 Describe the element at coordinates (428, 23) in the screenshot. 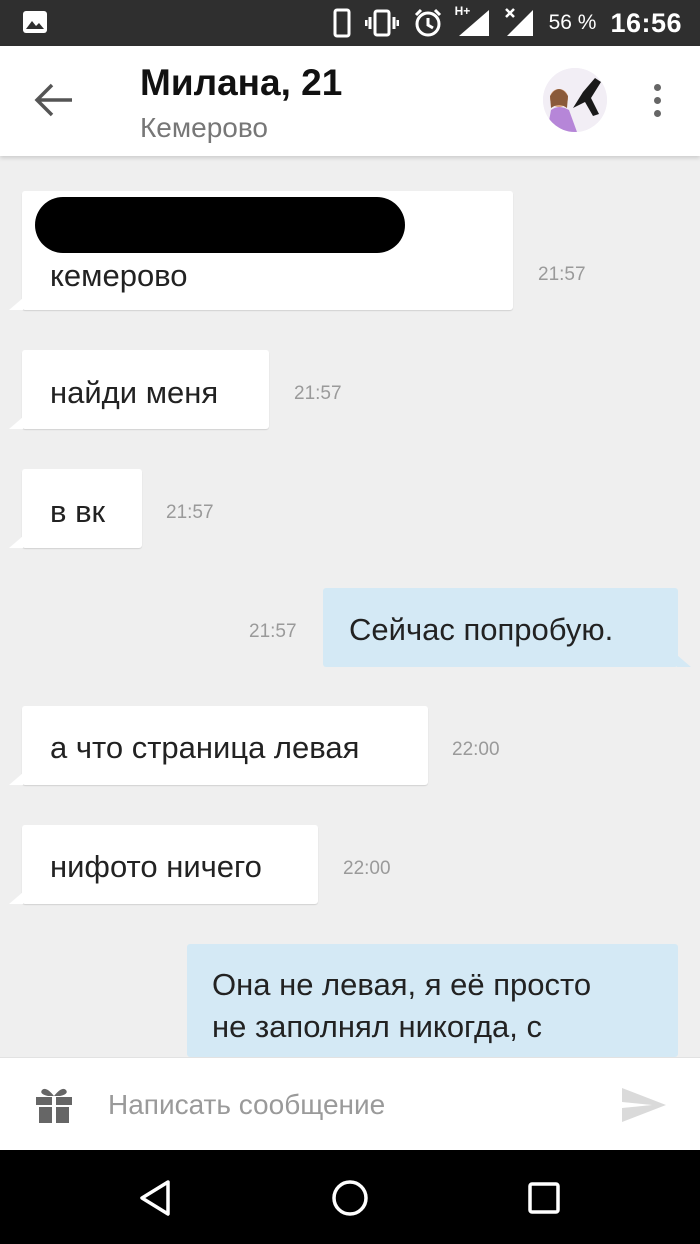

I see `alarm-icon` at that location.